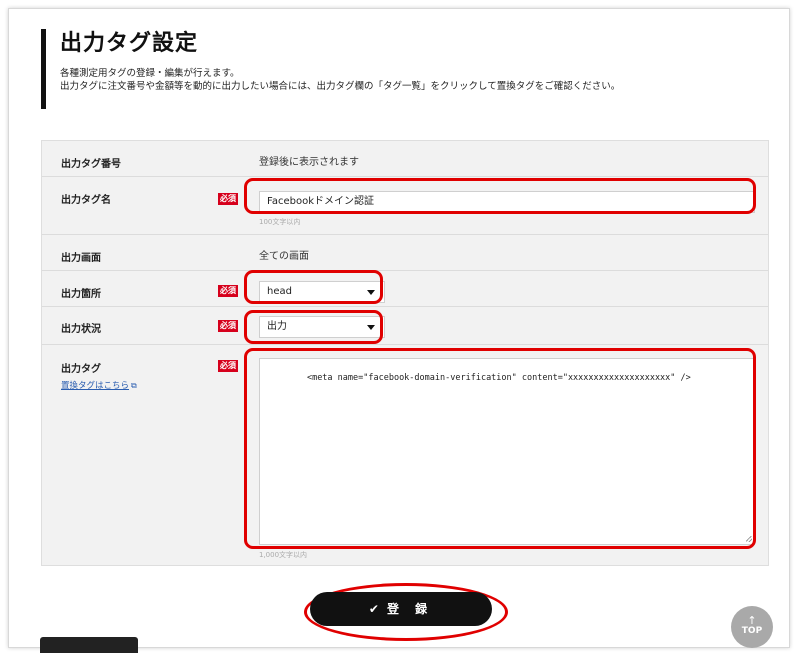 This screenshot has height=653, width=803. I want to click on back-to-top-button: ↑ TOP, so click(752, 627).